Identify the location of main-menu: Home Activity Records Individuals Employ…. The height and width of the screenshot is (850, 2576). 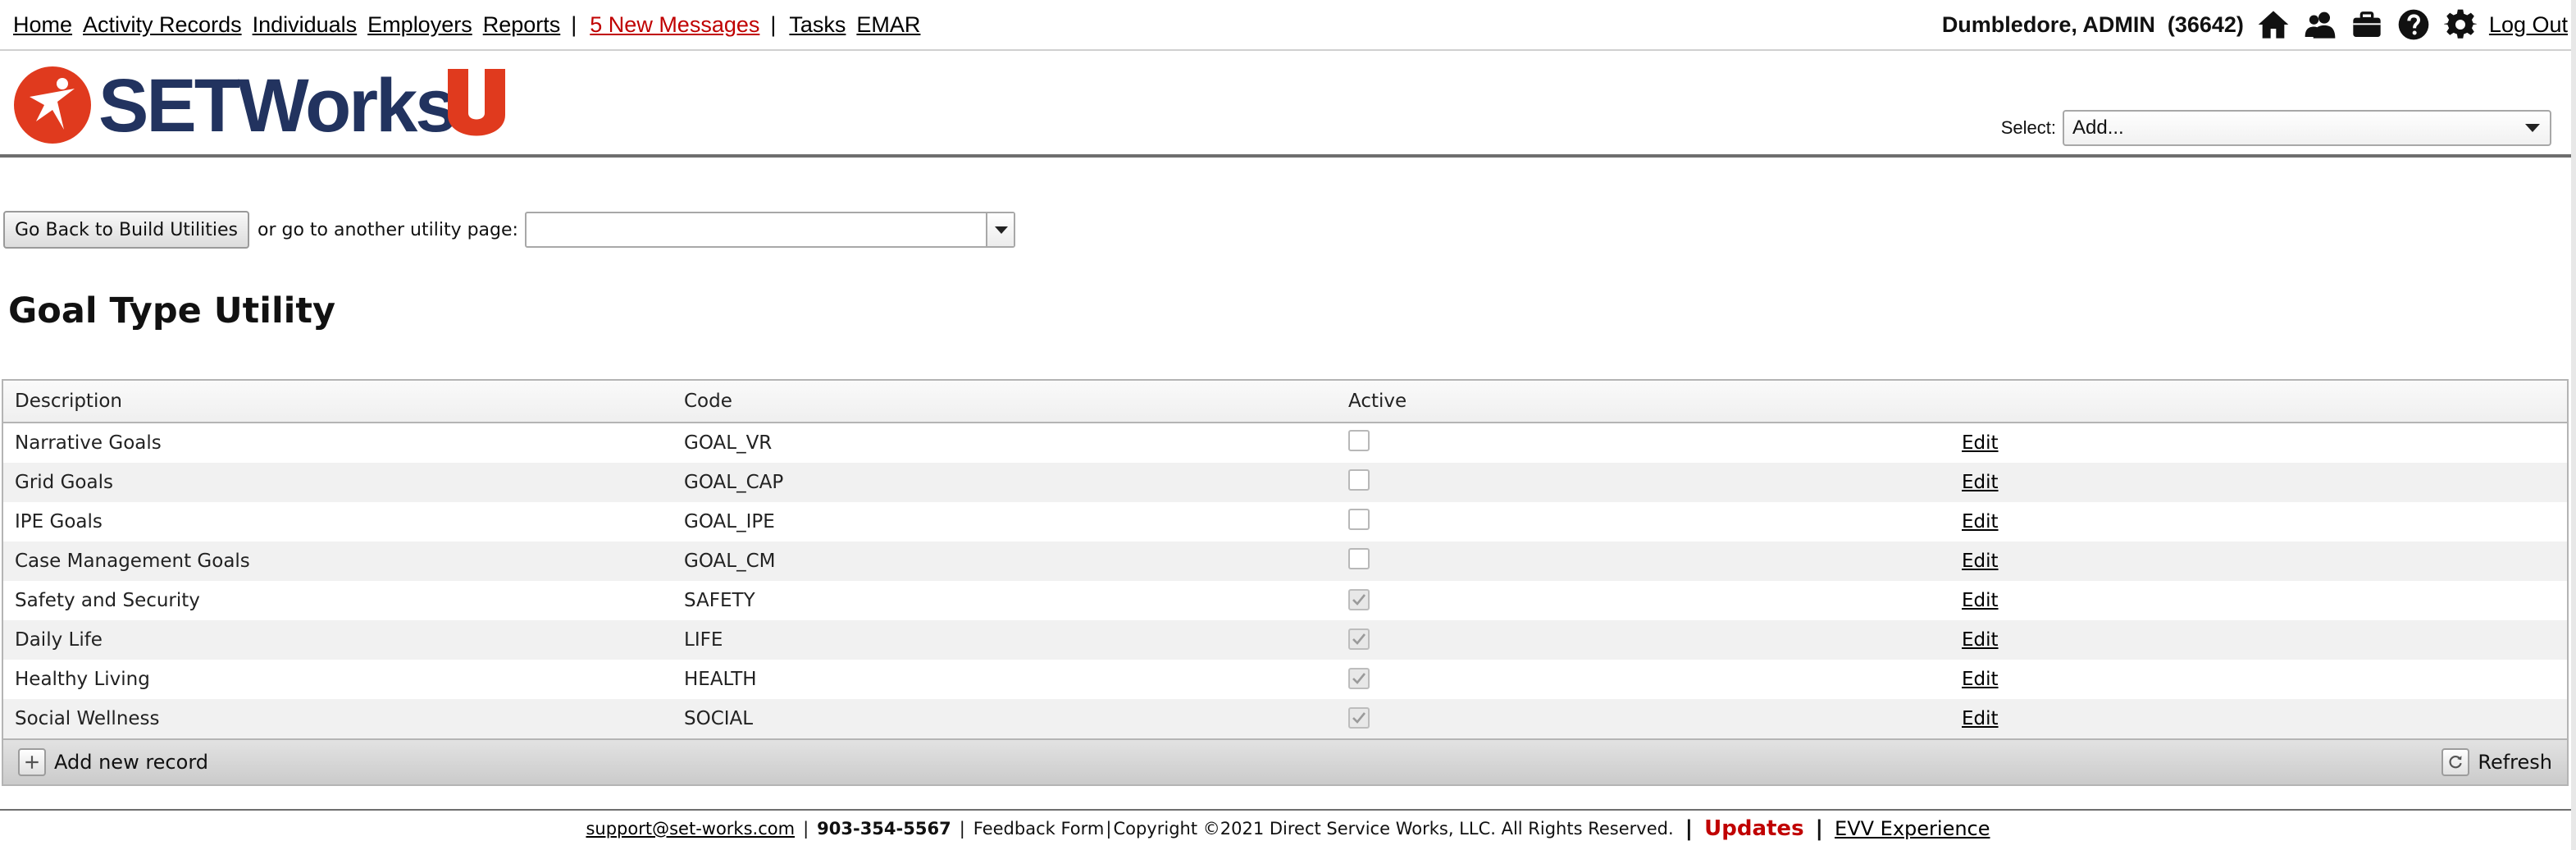
(472, 24).